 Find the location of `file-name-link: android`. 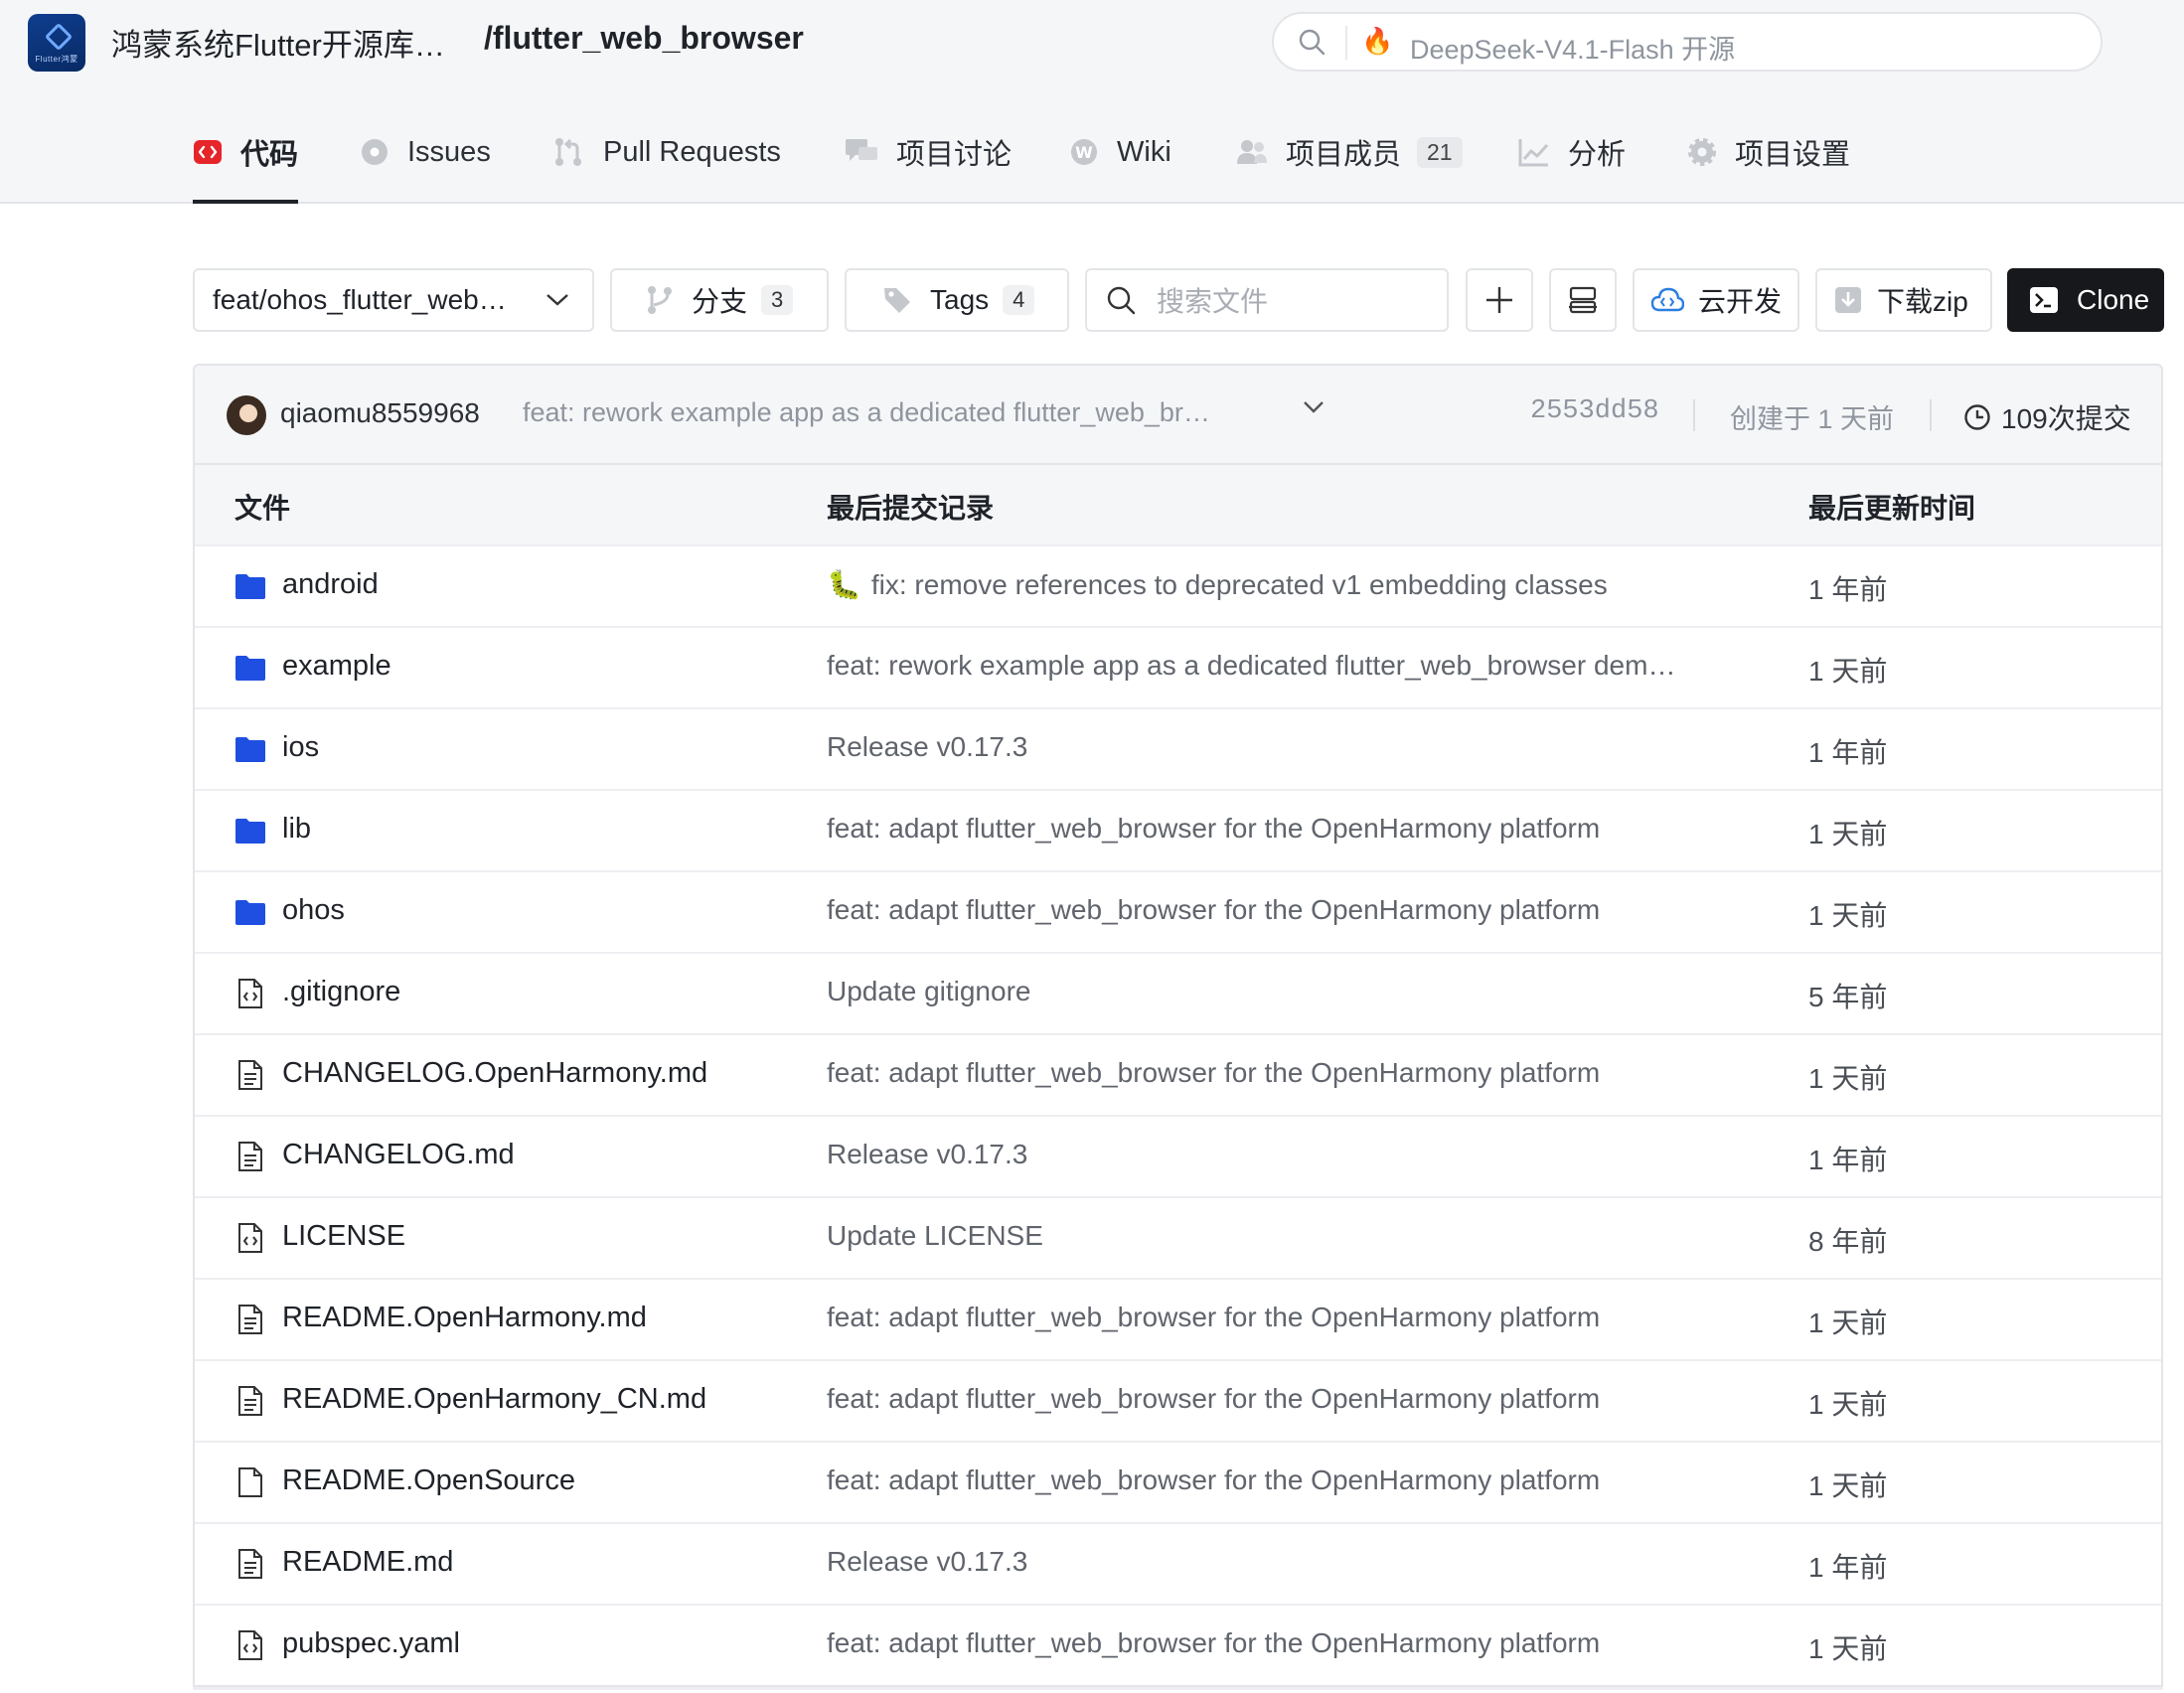

file-name-link: android is located at coordinates (330, 584).